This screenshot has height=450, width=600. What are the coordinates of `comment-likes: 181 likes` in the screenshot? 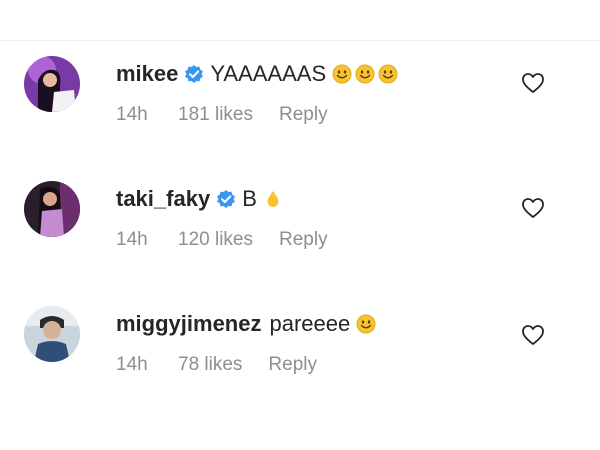 It's located at (215, 115).